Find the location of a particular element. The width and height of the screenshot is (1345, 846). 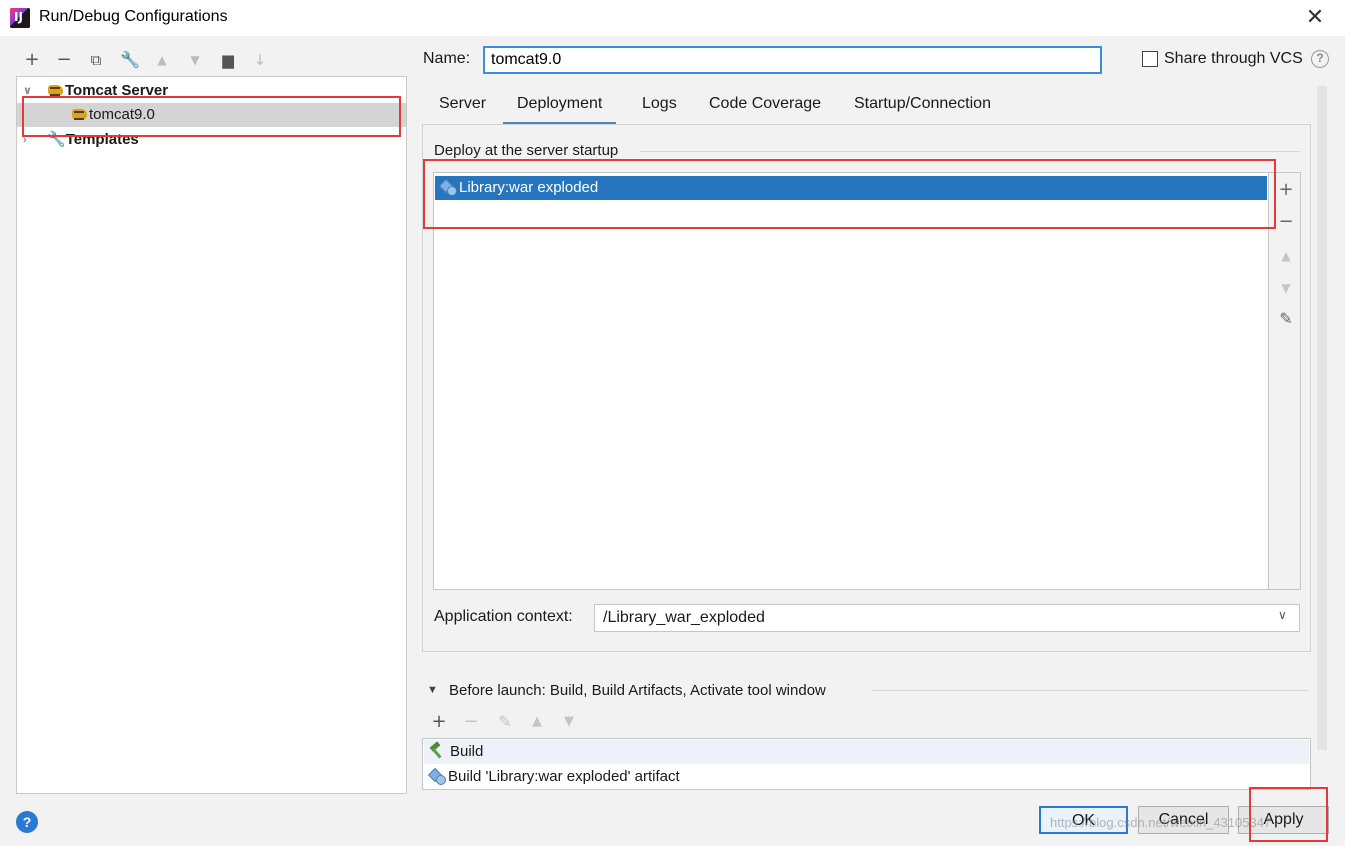

window-title: Run/Debug Configurations is located at coordinates (133, 16).